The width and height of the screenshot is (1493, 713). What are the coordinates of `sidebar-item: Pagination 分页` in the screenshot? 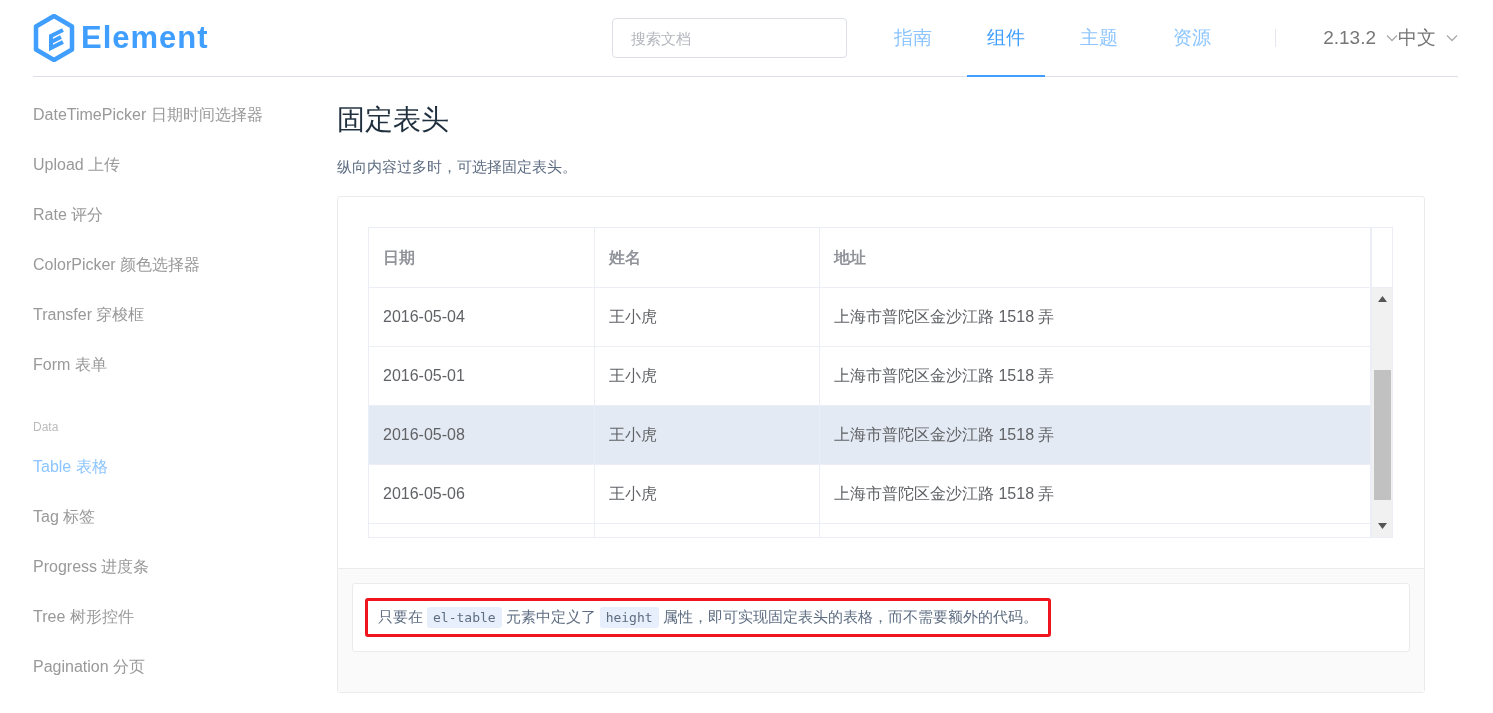 It's located at (185, 669).